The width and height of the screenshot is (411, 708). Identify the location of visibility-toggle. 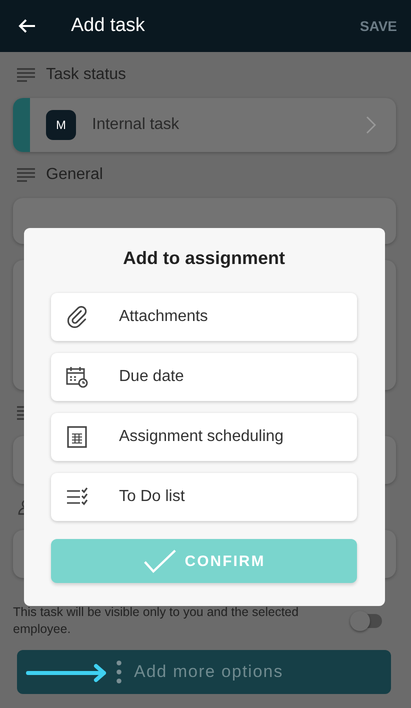
(367, 621).